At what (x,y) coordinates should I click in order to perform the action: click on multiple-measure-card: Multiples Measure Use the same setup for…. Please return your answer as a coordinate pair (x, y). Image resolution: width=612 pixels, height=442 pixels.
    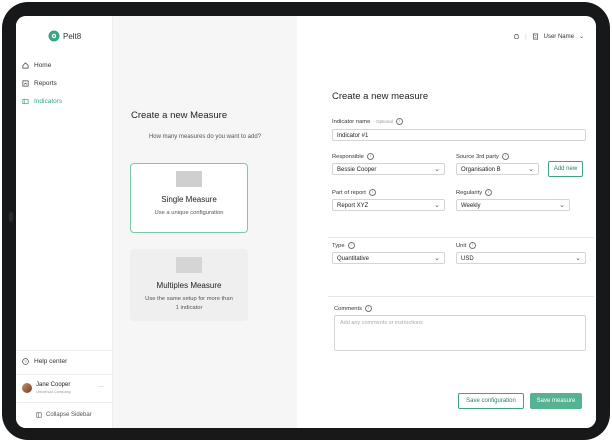
    Looking at the image, I should click on (189, 285).